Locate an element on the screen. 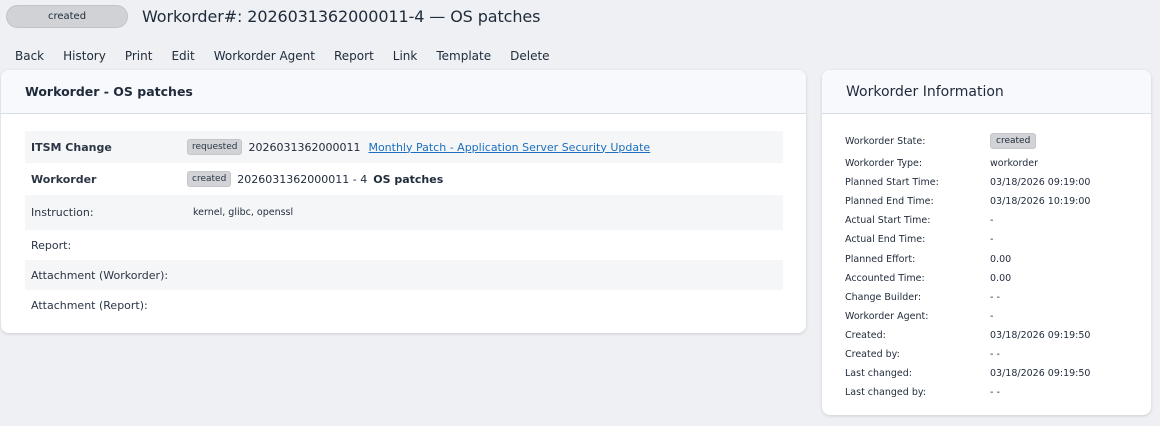  info-label: Actual End Time: is located at coordinates (885, 240).